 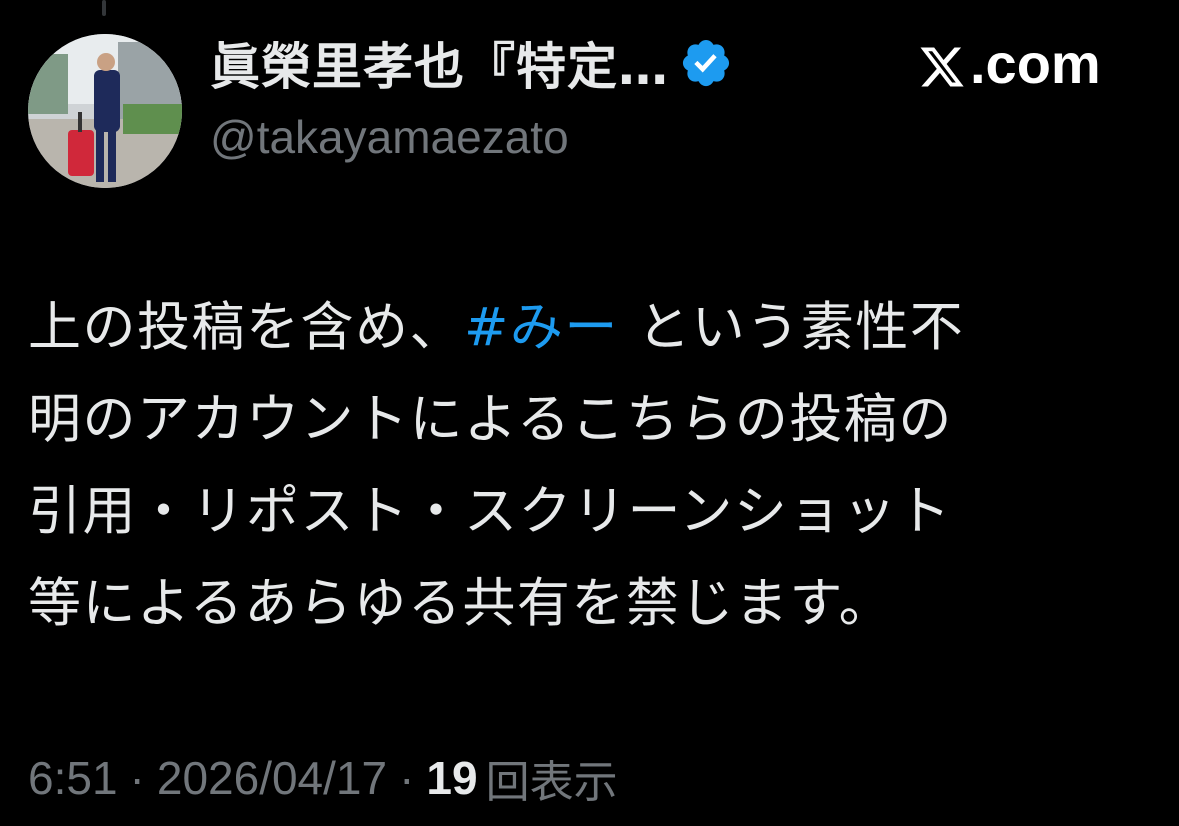 I want to click on verified-badge-icon, so click(x=706, y=63).